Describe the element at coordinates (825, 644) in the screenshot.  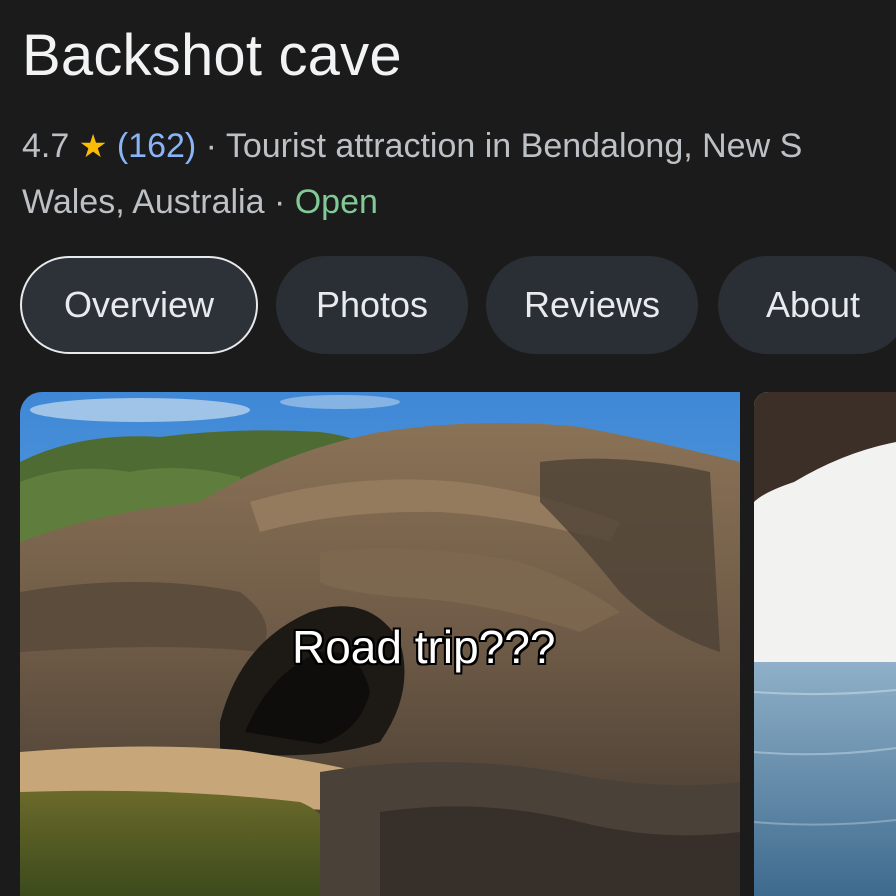
I see `sea-view-photo` at that location.